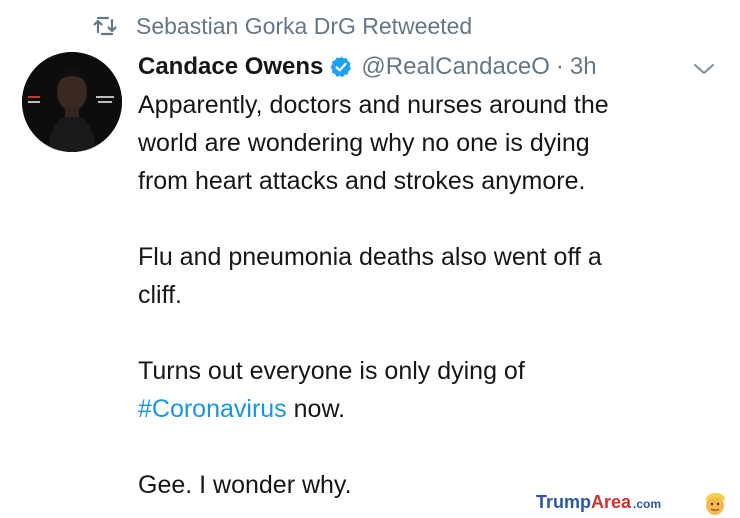 Image resolution: width=740 pixels, height=518 pixels. Describe the element at coordinates (647, 504) in the screenshot. I see `watermark-com: .com` at that location.